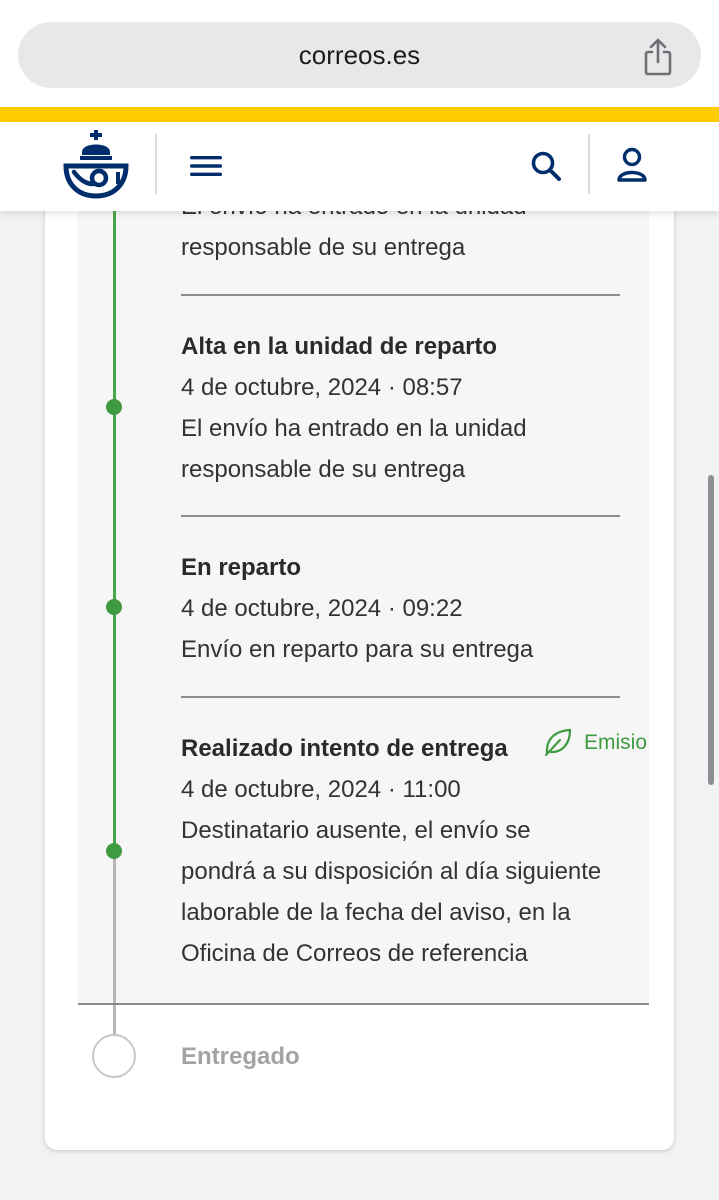 This screenshot has width=719, height=1200. Describe the element at coordinates (206, 166) in the screenshot. I see `hamburger-menu-icon` at that location.